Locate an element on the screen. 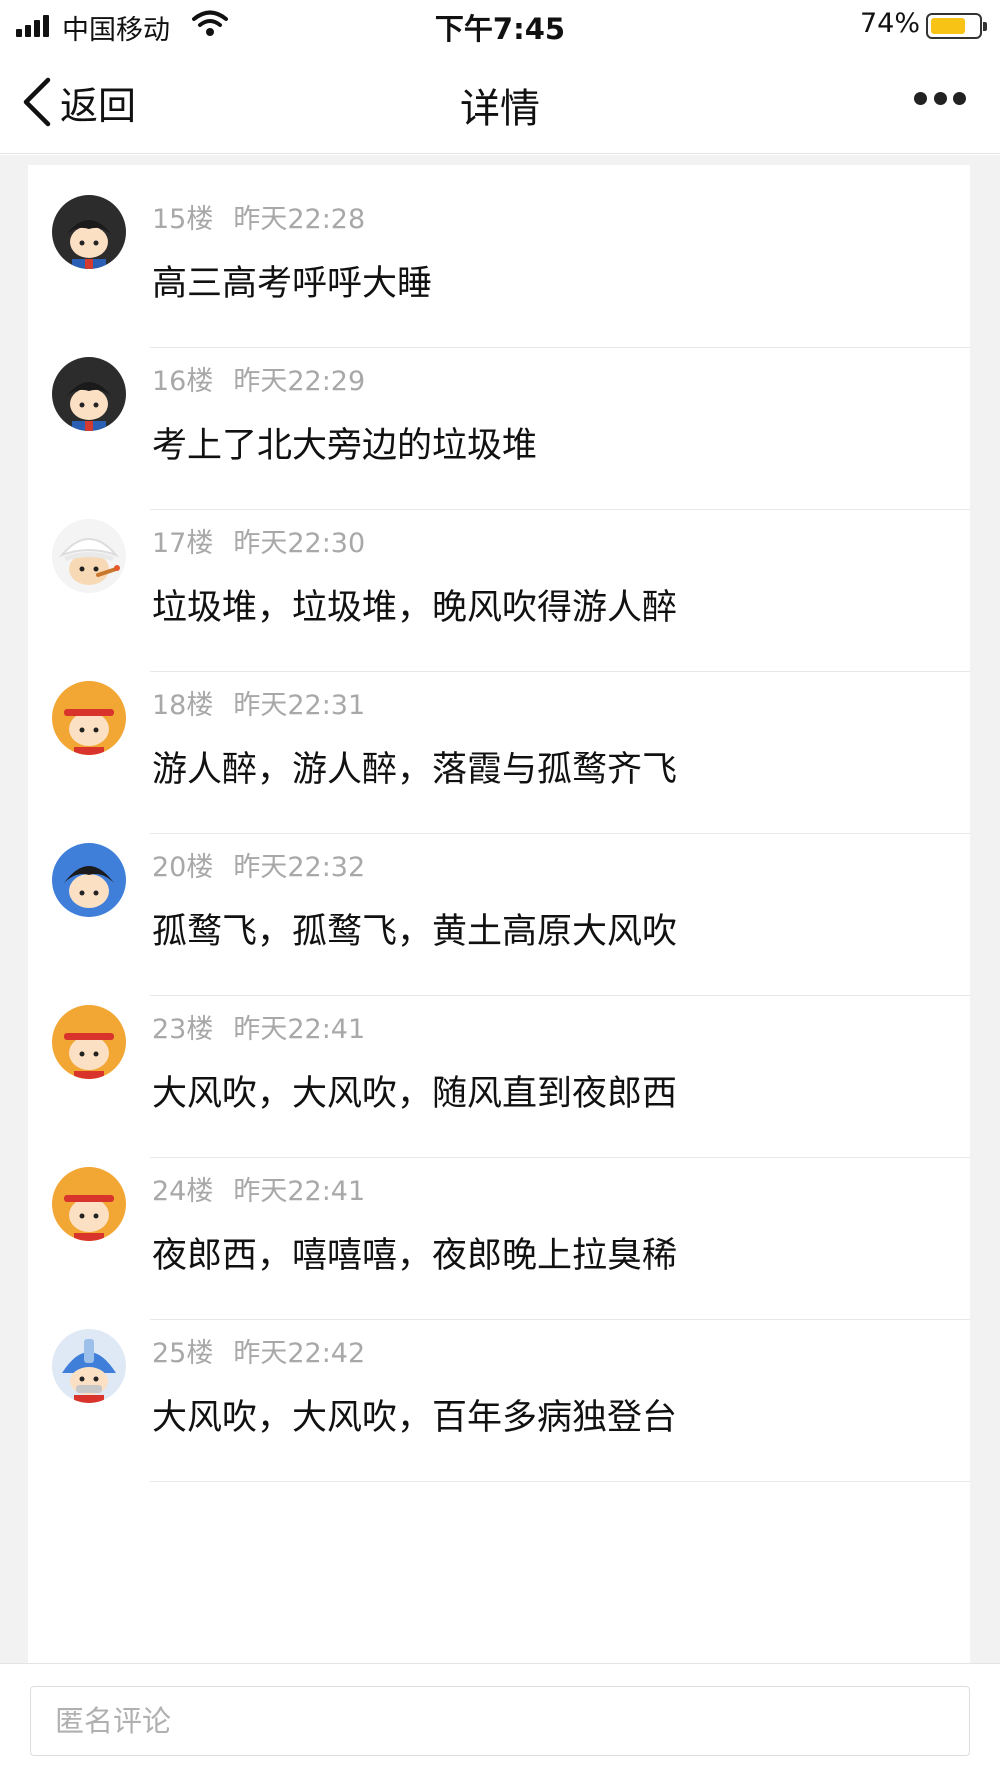  comment-meta: 17楼 昨天22:30 is located at coordinates (258, 540).